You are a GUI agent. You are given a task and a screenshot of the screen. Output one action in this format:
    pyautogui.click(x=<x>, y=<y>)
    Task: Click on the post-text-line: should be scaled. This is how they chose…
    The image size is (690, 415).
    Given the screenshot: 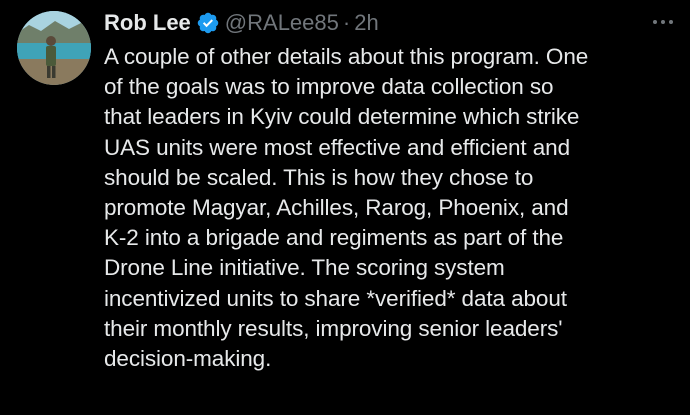 What is the action you would take?
    pyautogui.click(x=319, y=177)
    